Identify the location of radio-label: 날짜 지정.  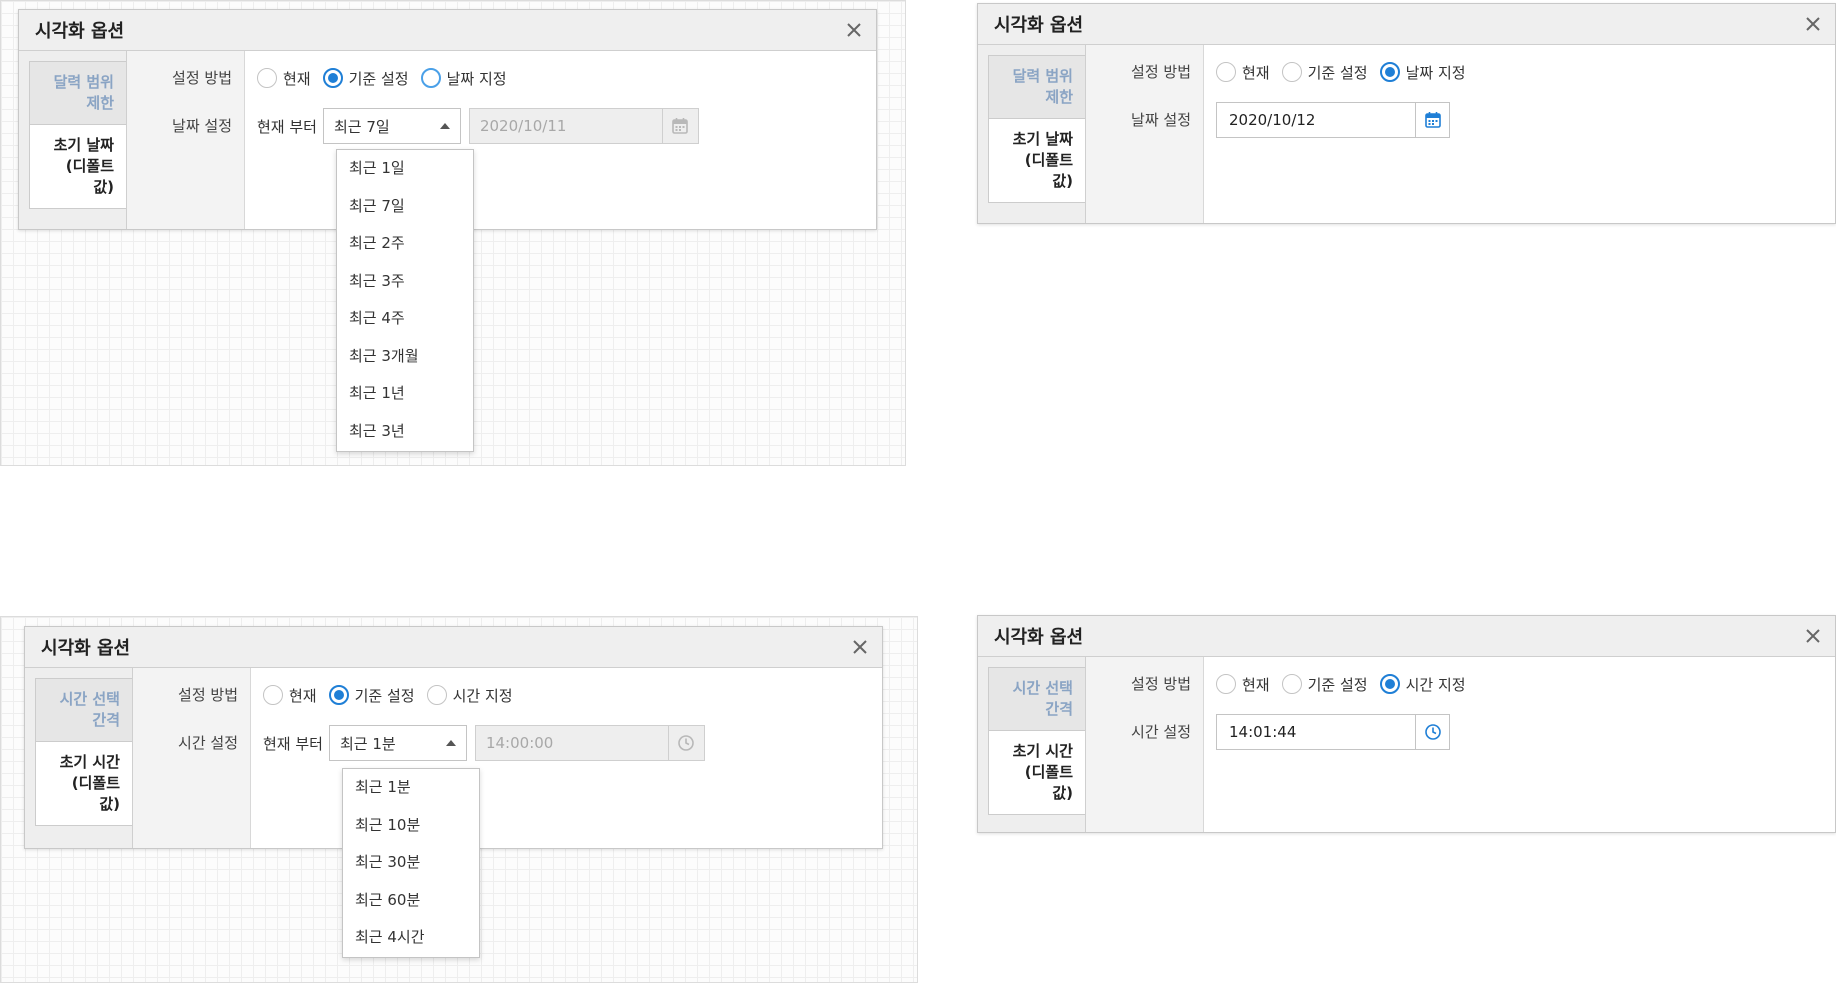
(476, 78).